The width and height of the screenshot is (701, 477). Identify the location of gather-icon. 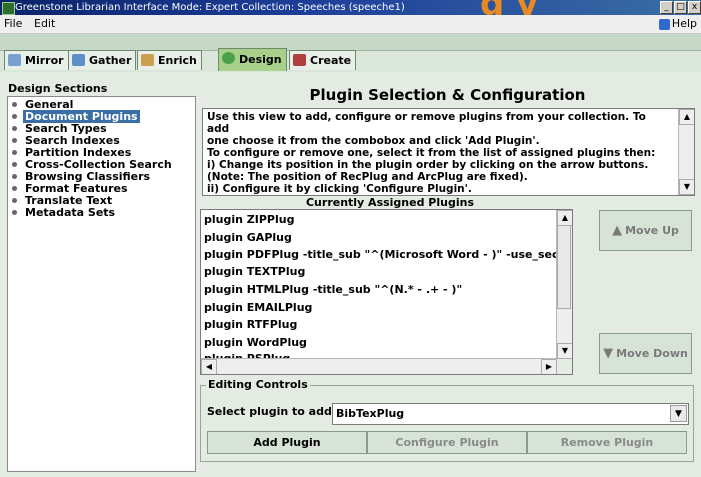
(78, 60).